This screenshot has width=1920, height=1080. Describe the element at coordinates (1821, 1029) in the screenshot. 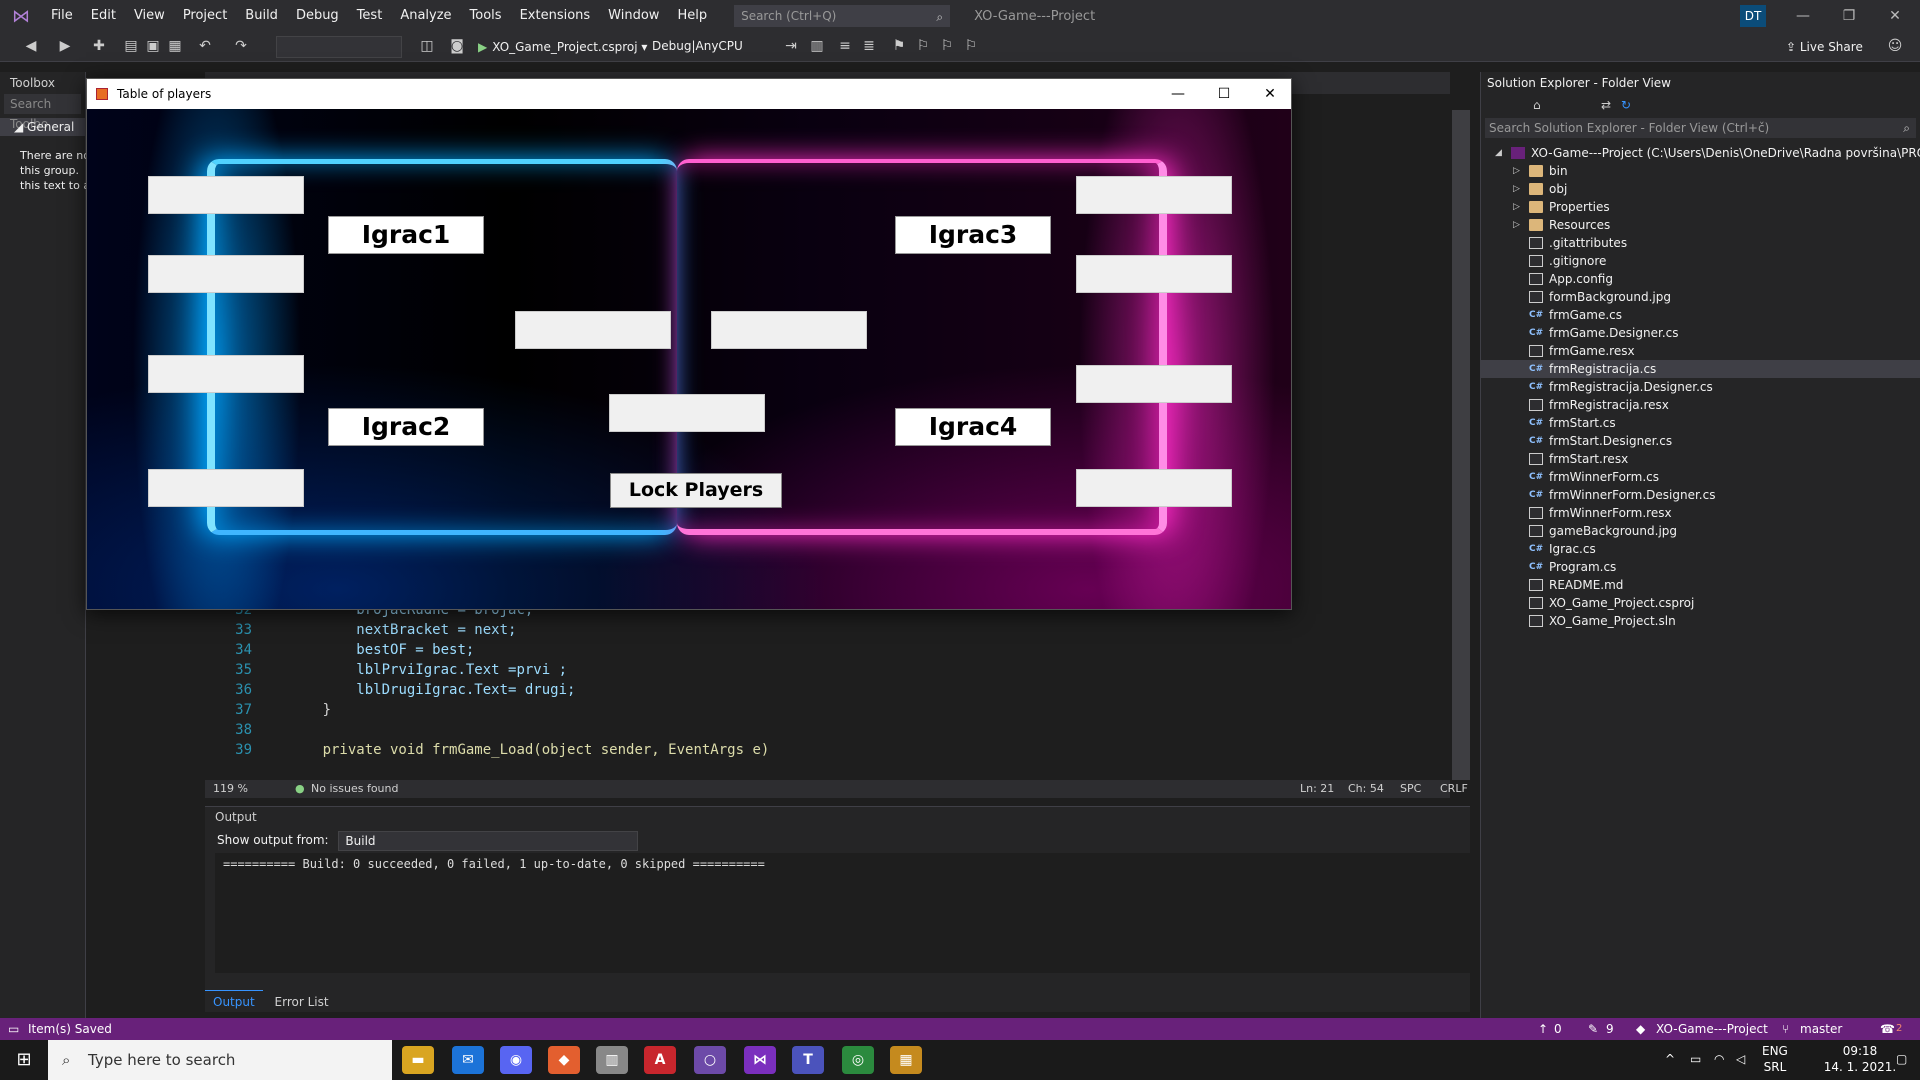

I see `branch-name: master` at that location.